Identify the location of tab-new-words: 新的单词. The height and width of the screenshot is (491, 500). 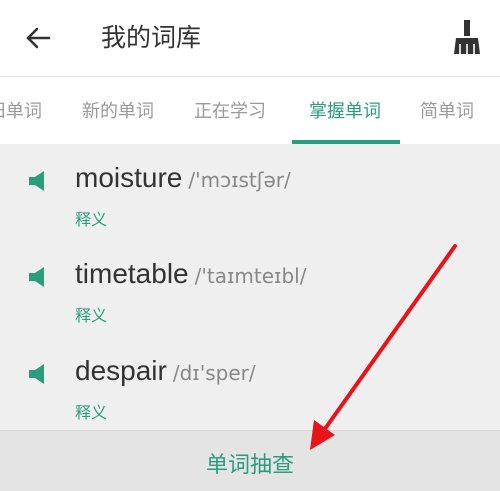
(118, 110).